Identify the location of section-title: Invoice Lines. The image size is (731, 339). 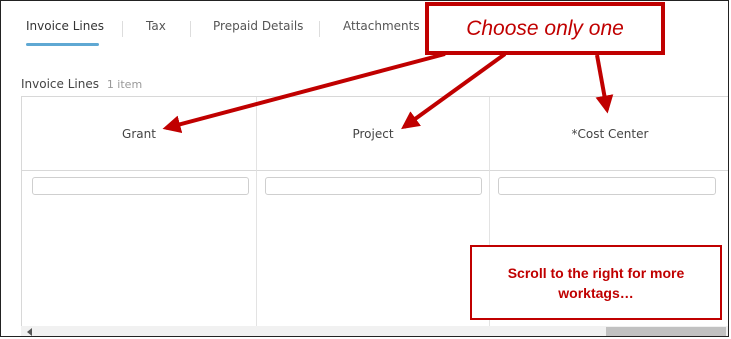
(60, 84).